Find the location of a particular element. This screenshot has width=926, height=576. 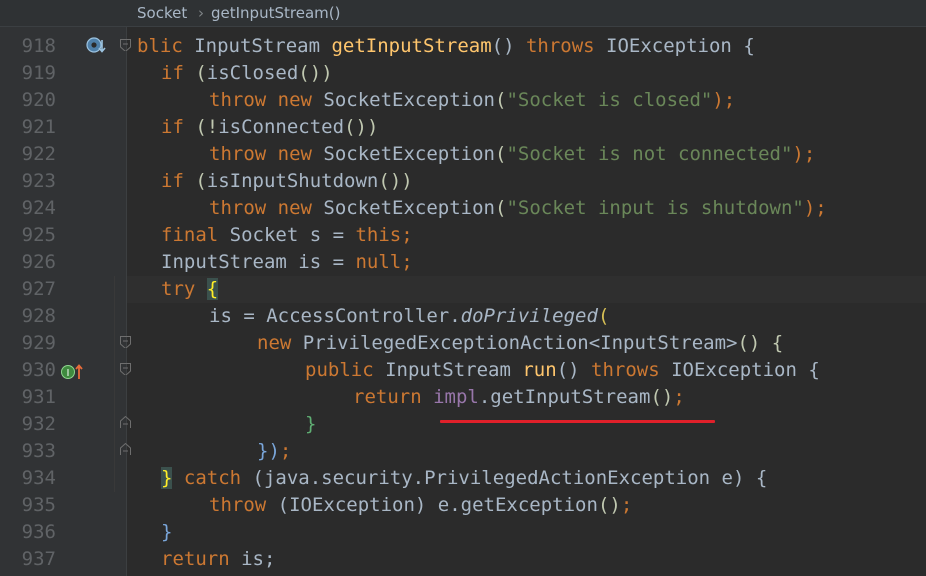

line-number: 935 is located at coordinates (38, 505).